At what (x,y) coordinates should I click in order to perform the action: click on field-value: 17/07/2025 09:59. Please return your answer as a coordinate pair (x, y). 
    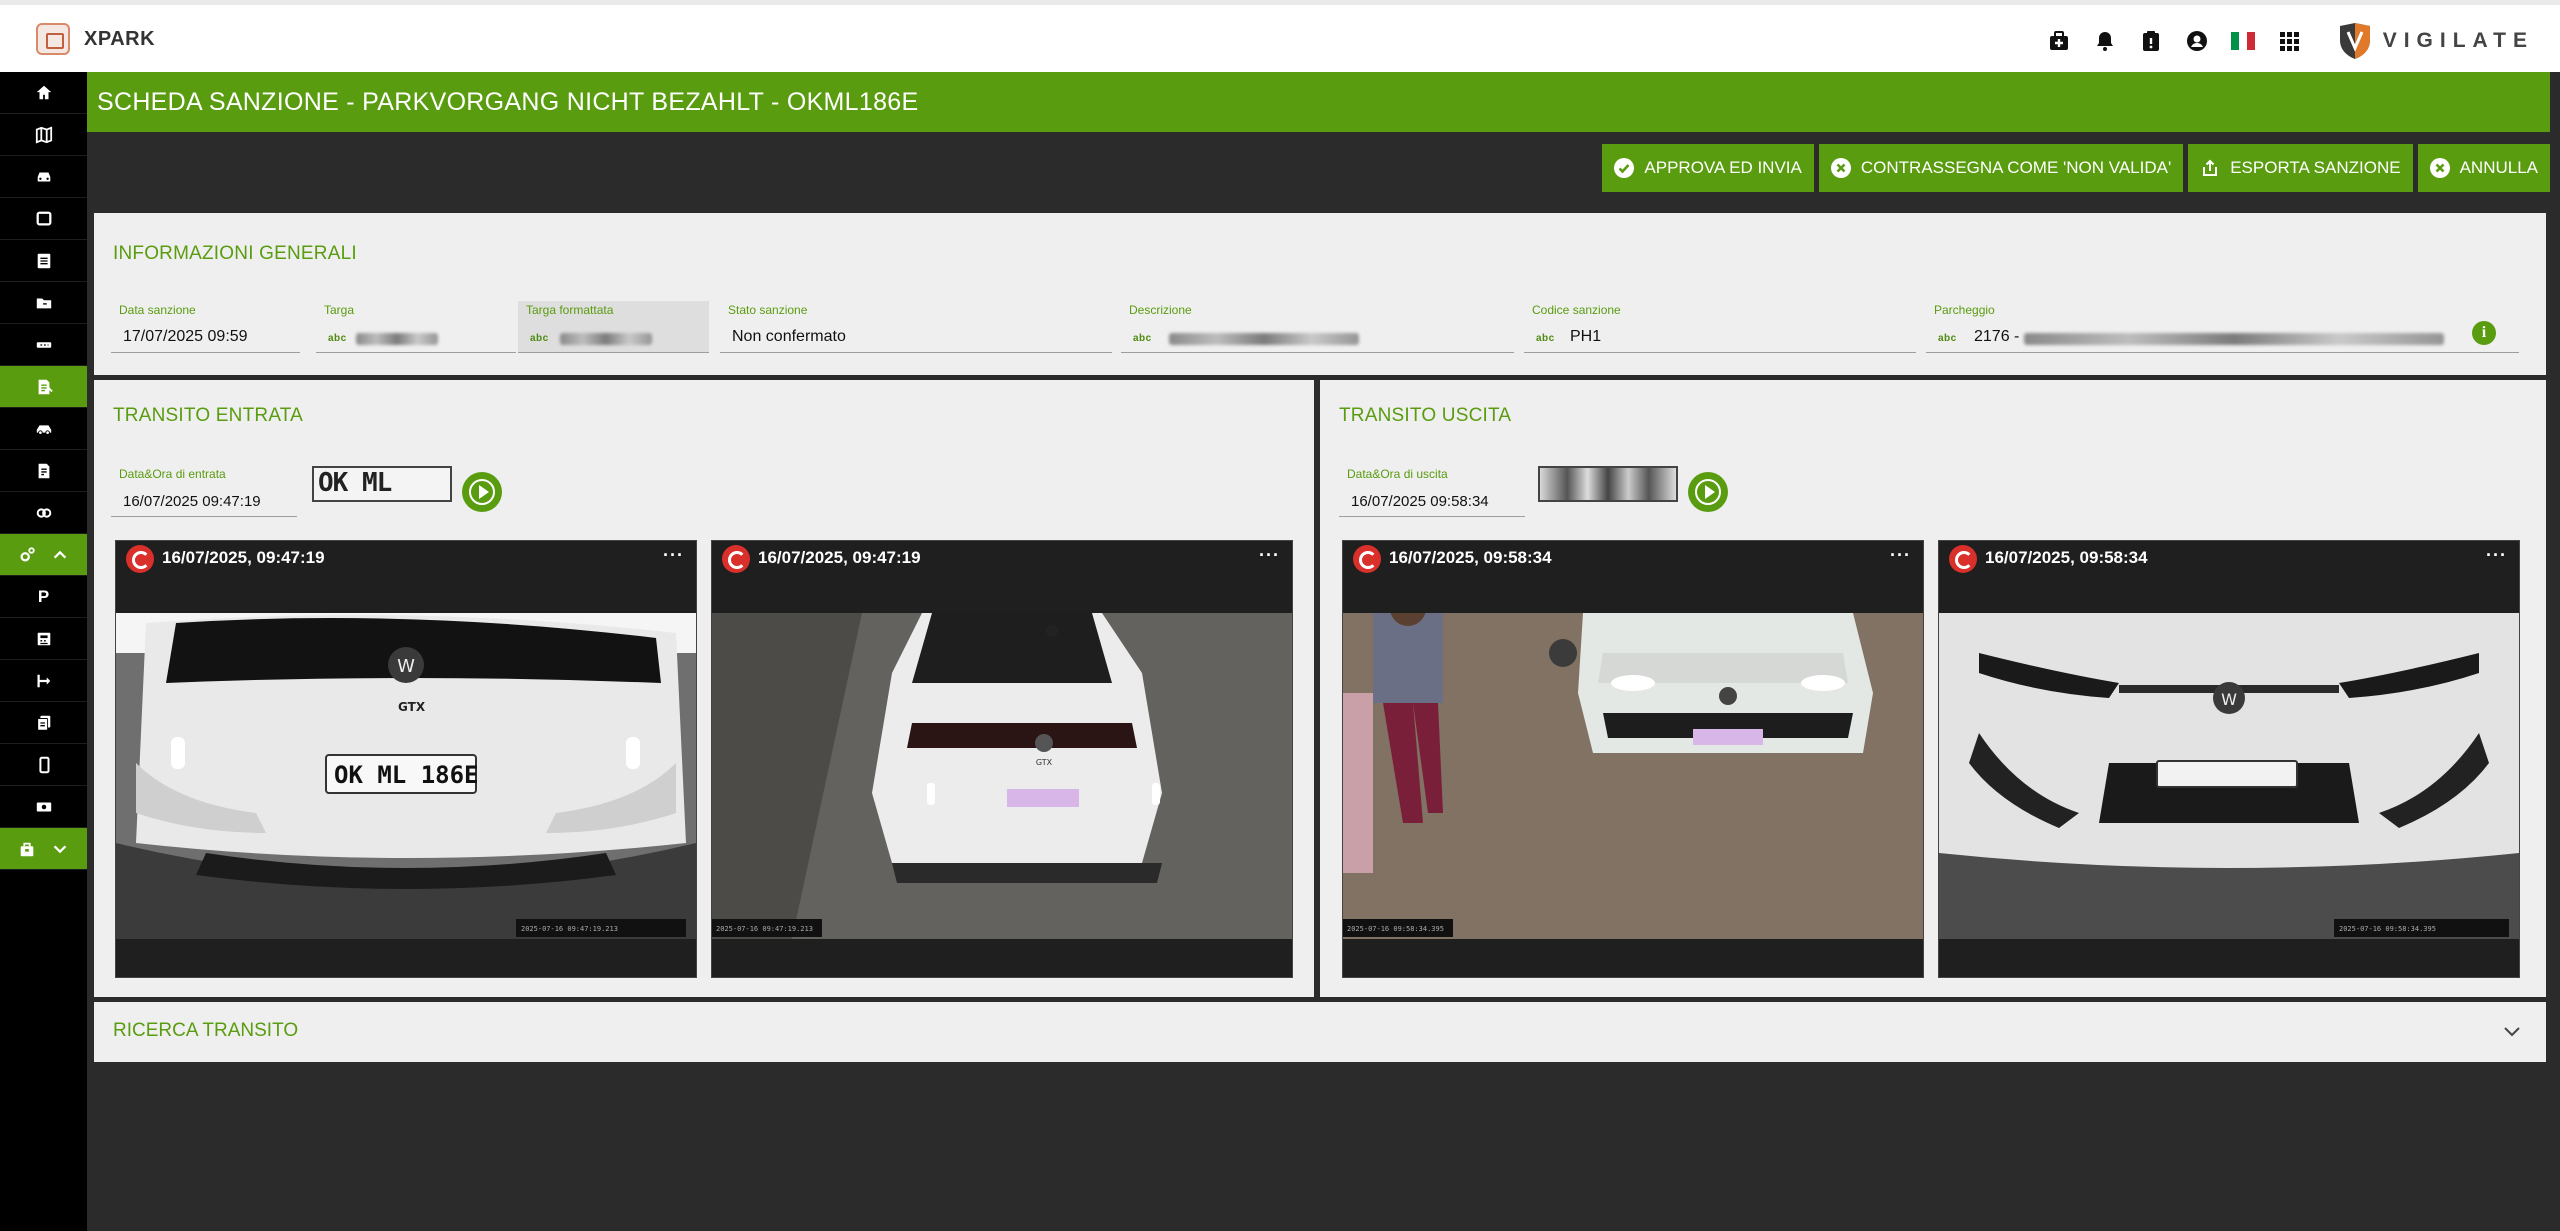
    Looking at the image, I should click on (185, 336).